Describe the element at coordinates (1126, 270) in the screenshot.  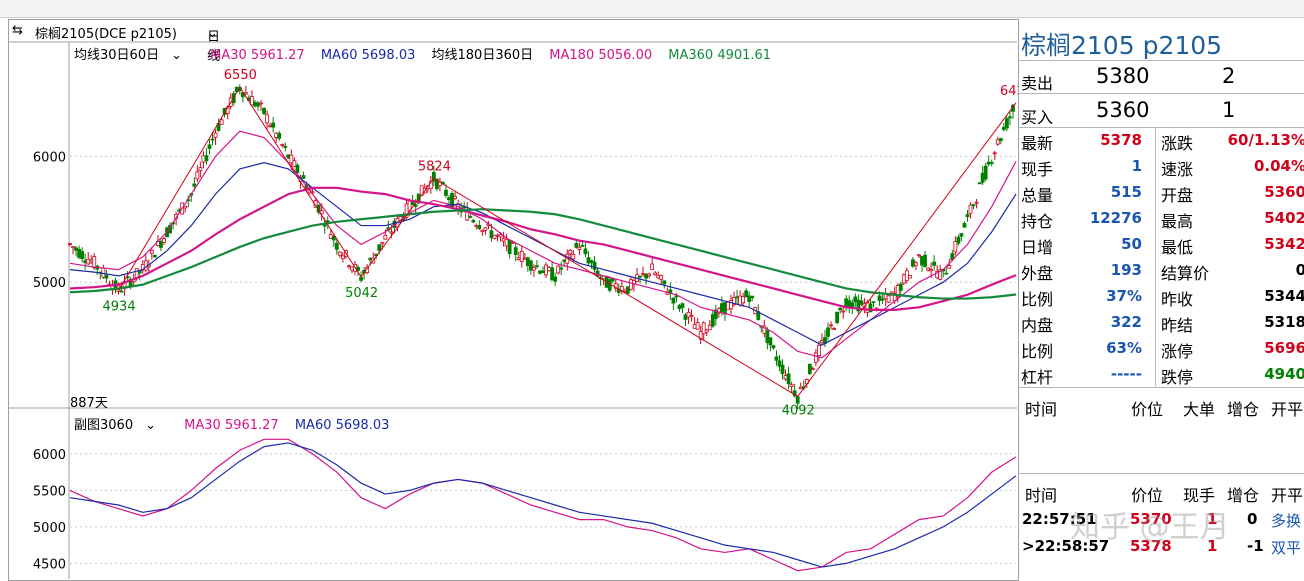
I see `quote-value: 193` at that location.